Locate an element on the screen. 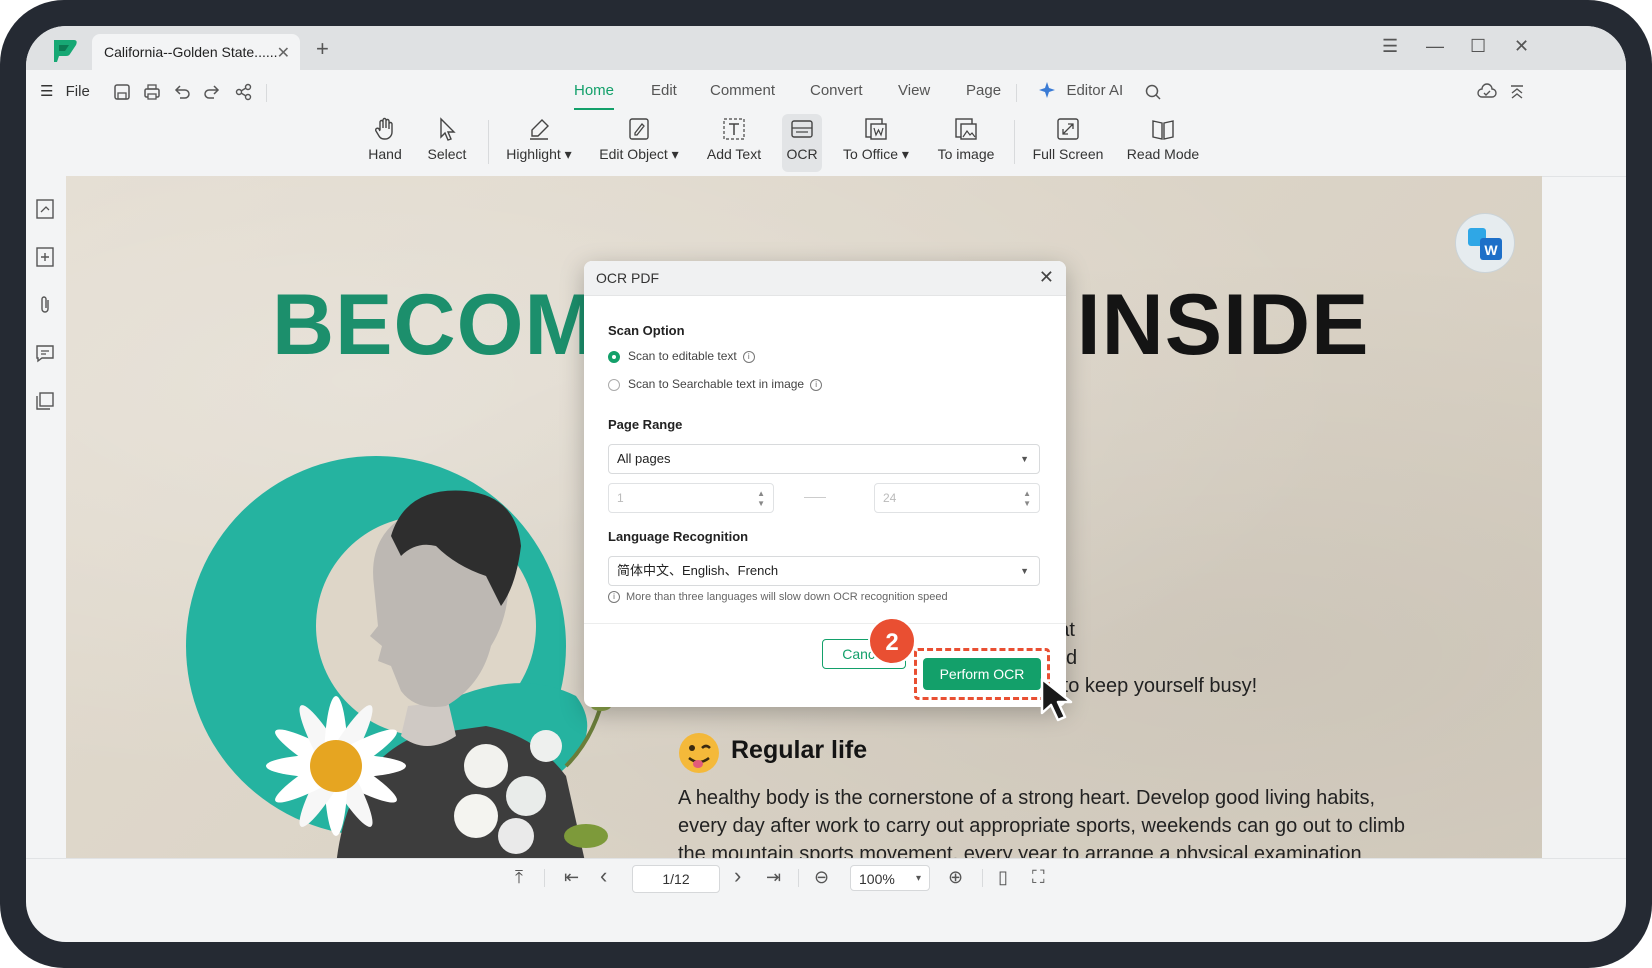 This screenshot has height=968, width=1652. save-icon is located at coordinates (122, 92).